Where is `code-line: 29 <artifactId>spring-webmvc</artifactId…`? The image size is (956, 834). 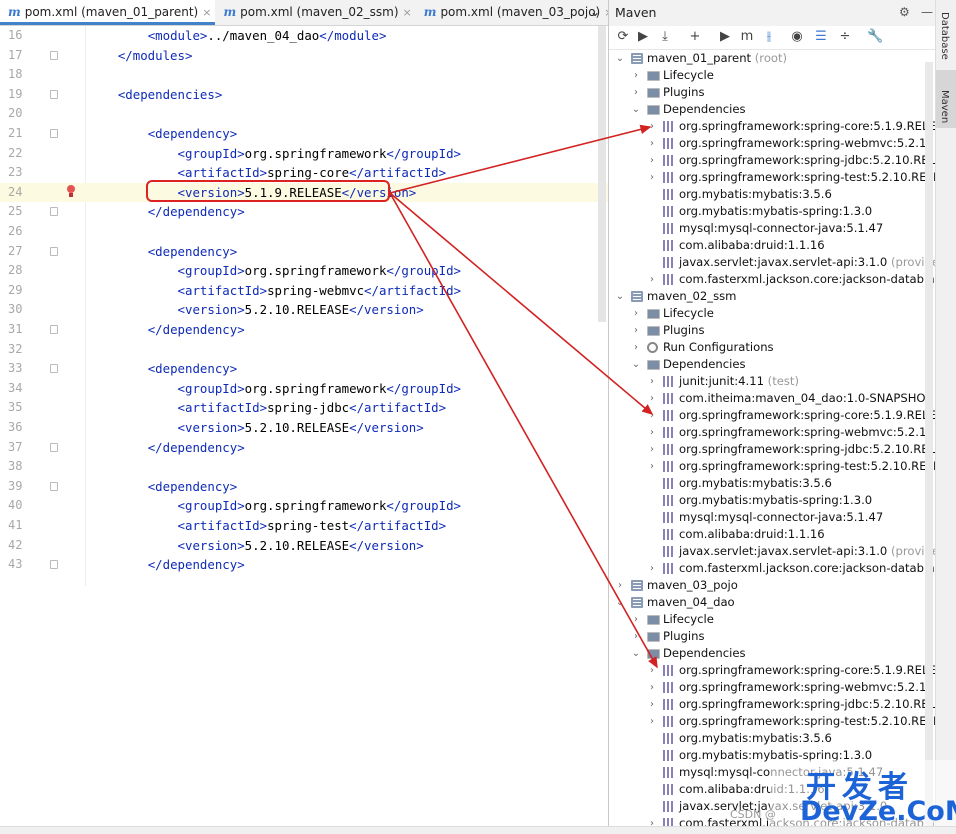
code-line: 29 <artifactId>spring-webmvc</artifactId… is located at coordinates (304, 291).